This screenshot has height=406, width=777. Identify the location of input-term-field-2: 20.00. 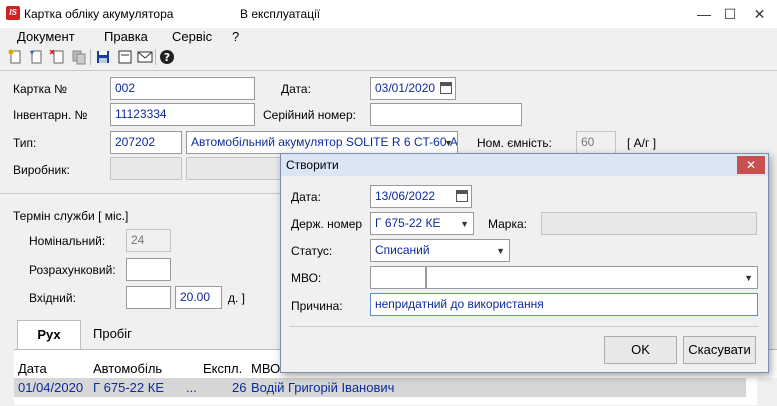
(198, 297).